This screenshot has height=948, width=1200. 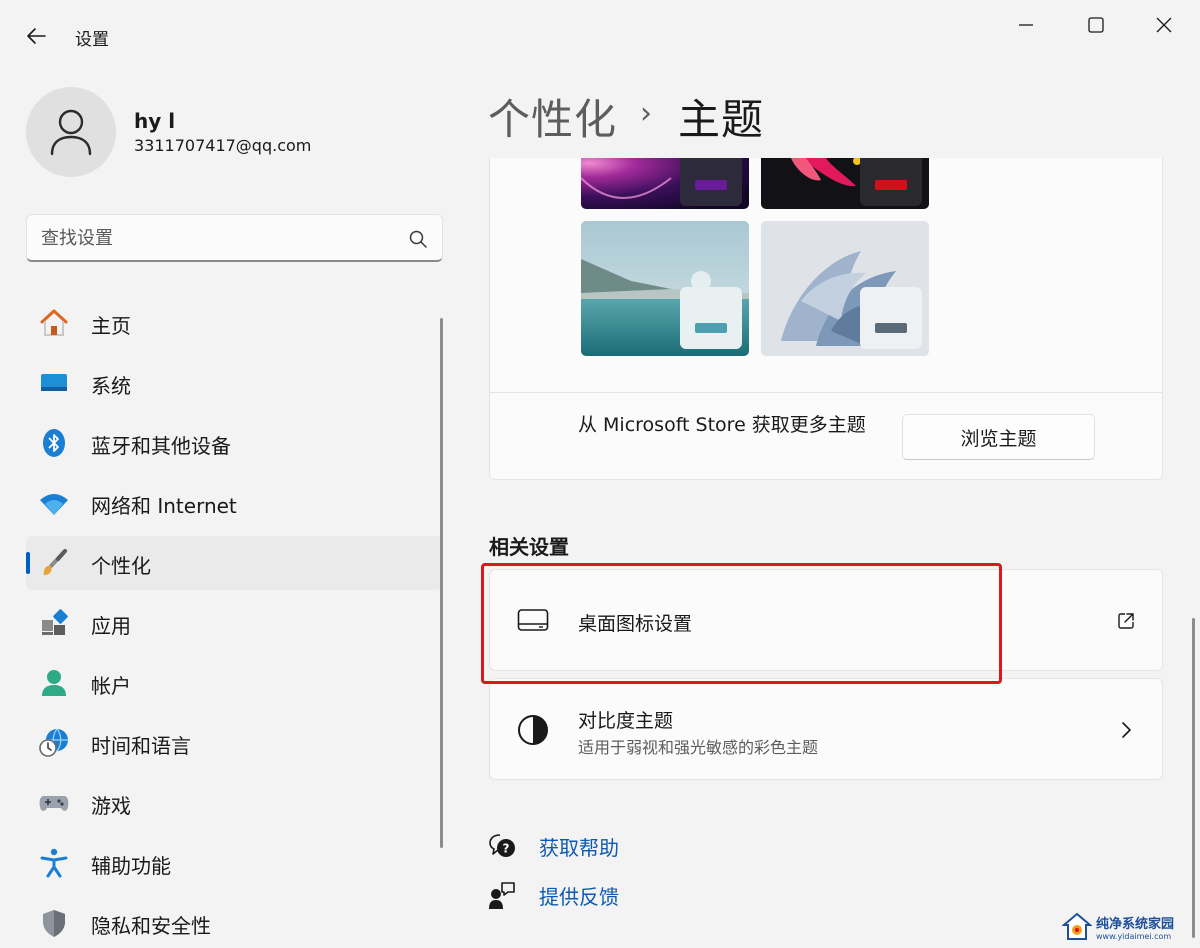 I want to click on page-title: 主题, so click(x=721, y=119).